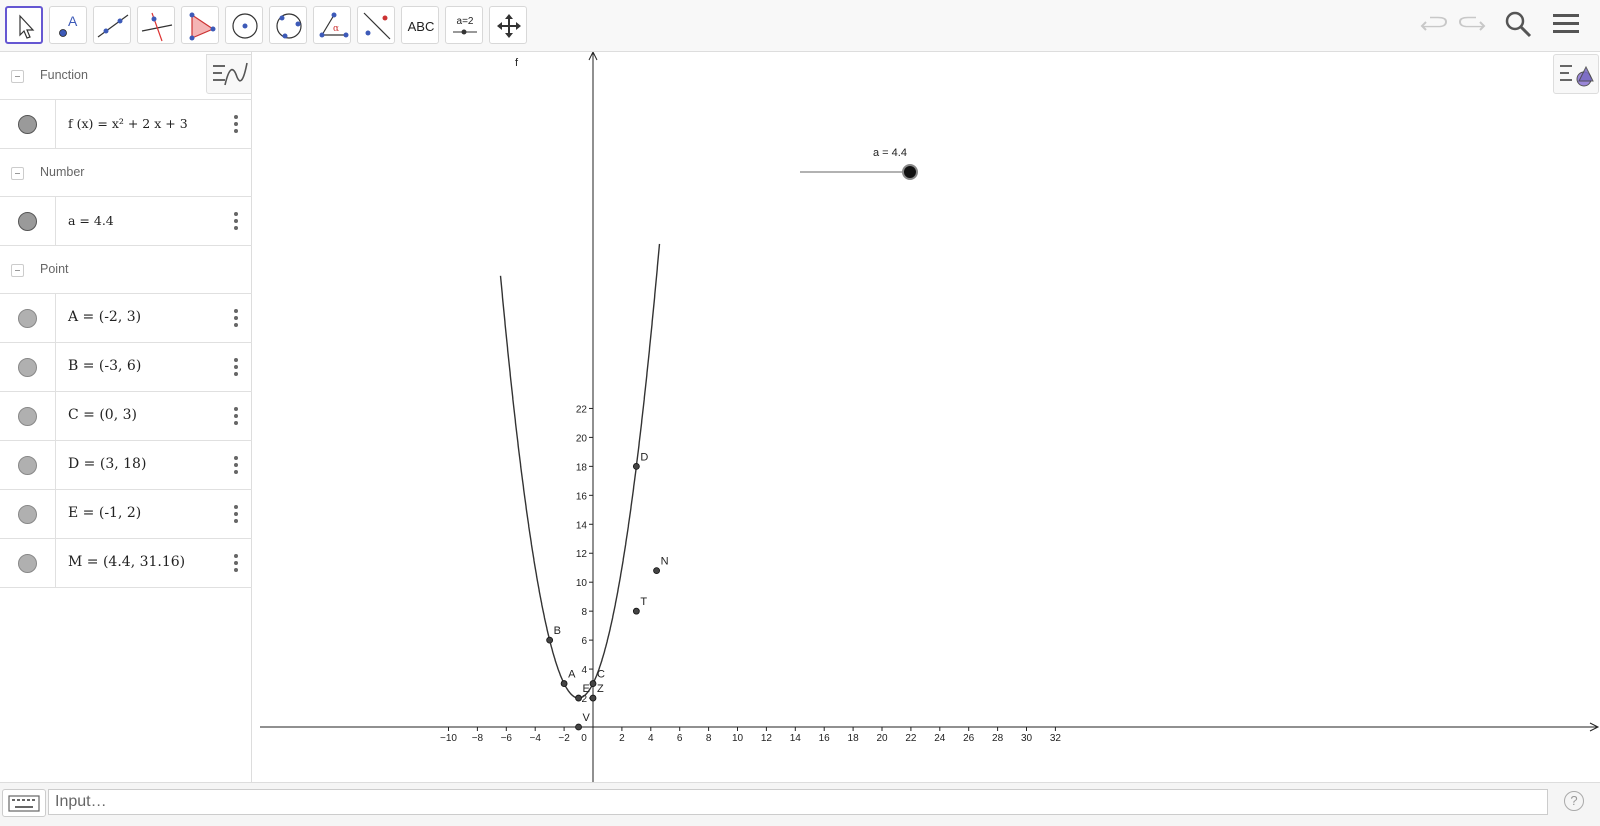 The width and height of the screenshot is (1600, 826). I want to click on move-arrows-icon, so click(509, 26).